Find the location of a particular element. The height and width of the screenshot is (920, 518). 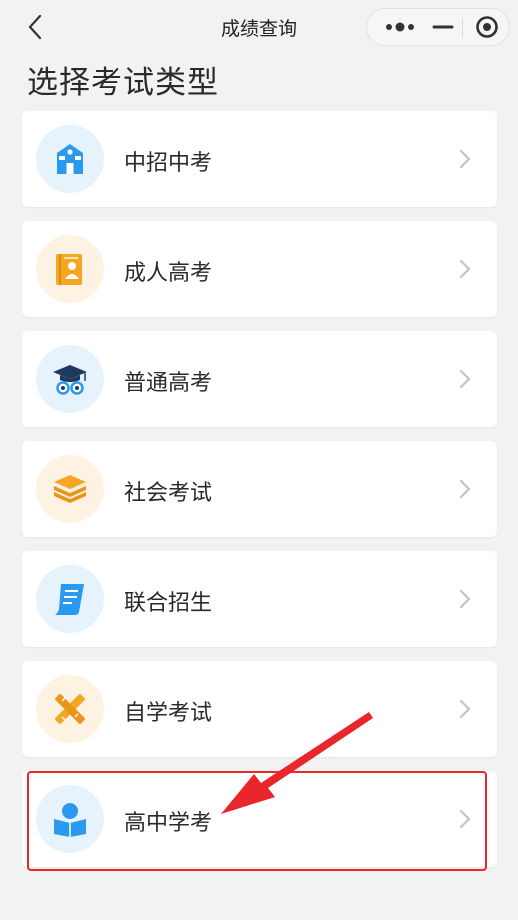

school-building-icon is located at coordinates (70, 159).